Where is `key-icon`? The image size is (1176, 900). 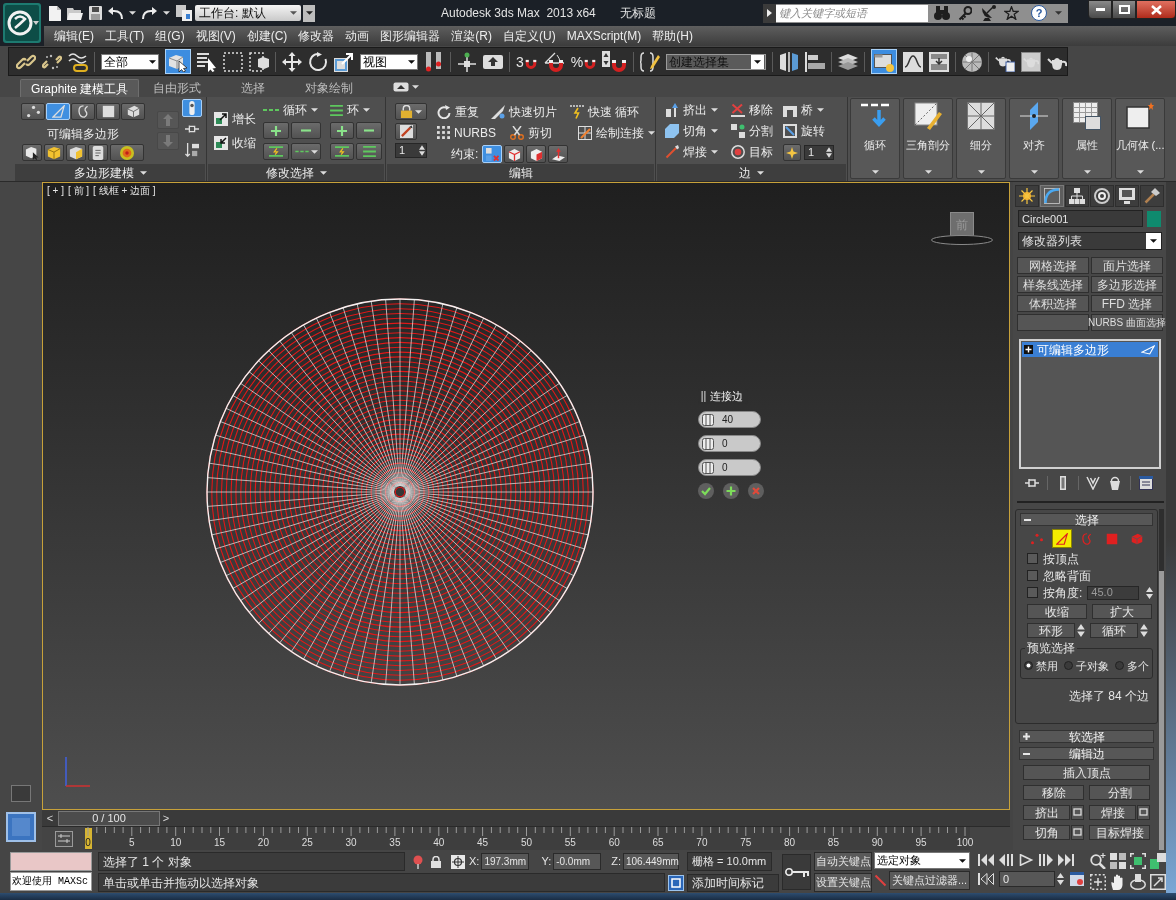 key-icon is located at coordinates (965, 13).